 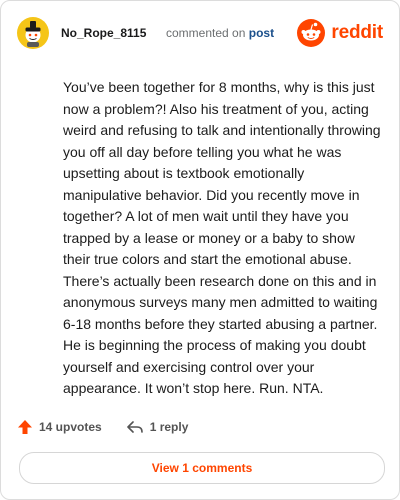 I want to click on reddit-logo-icon, so click(x=311, y=33).